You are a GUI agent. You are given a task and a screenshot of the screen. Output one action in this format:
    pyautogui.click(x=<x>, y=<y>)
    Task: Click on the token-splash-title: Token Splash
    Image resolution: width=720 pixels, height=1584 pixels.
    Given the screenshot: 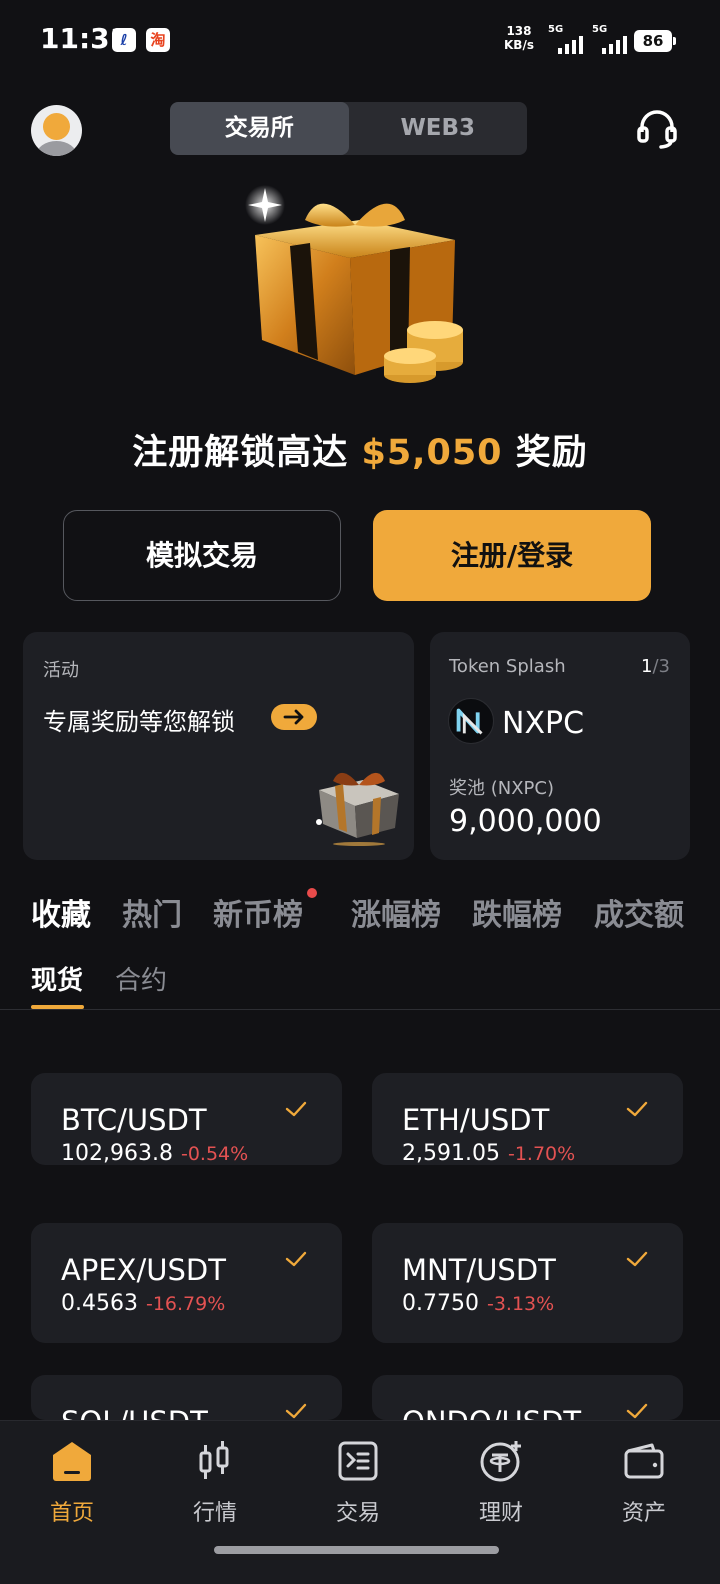 What is the action you would take?
    pyautogui.click(x=507, y=666)
    